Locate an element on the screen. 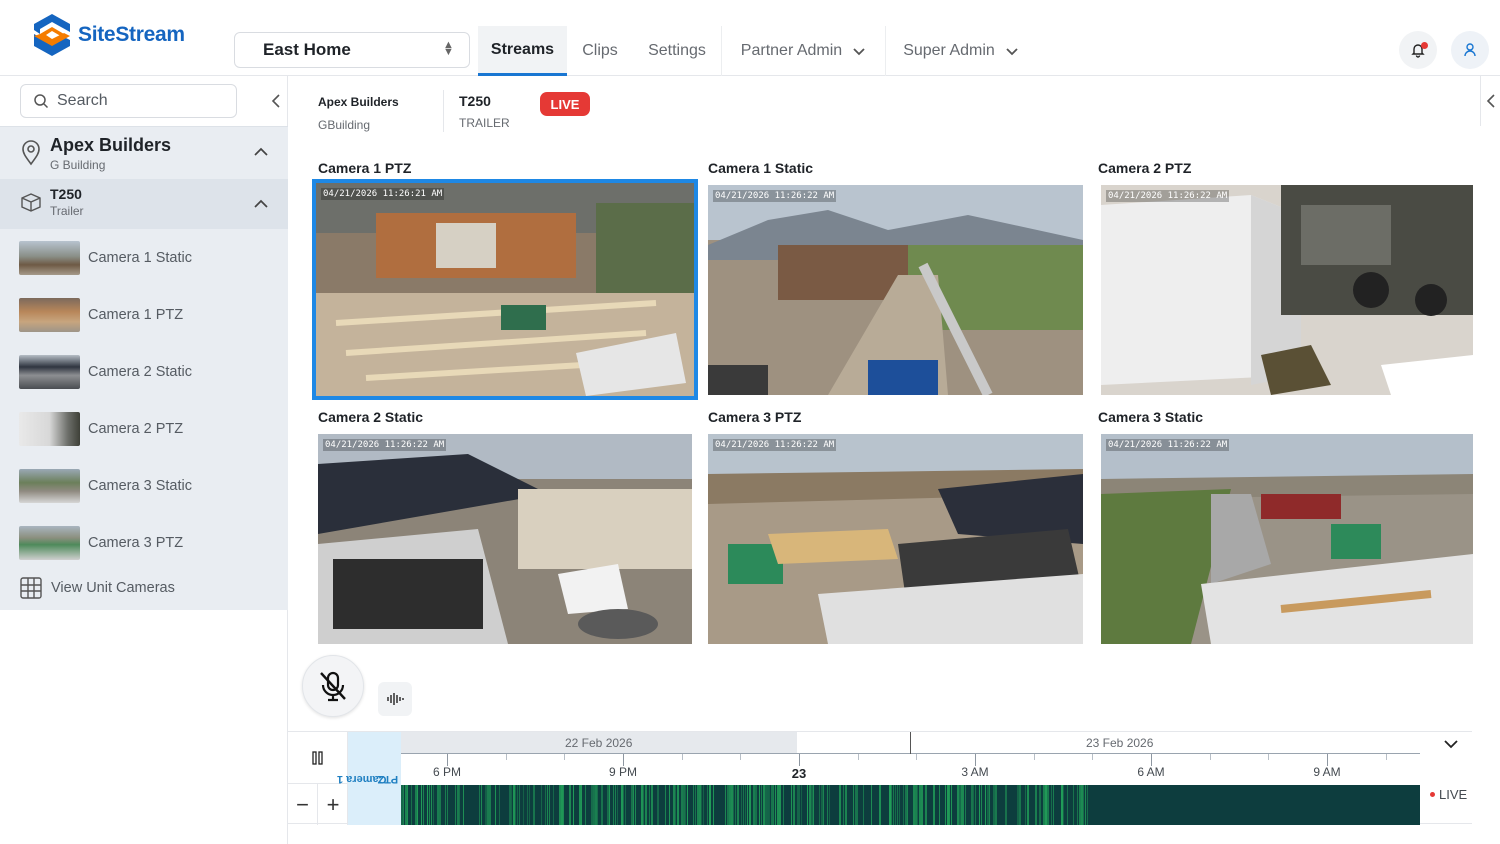 Image resolution: width=1500 pixels, height=844 pixels. camera-tile-camera-1-static: 04/21/2026 11:26:22 AM is located at coordinates (895, 290).